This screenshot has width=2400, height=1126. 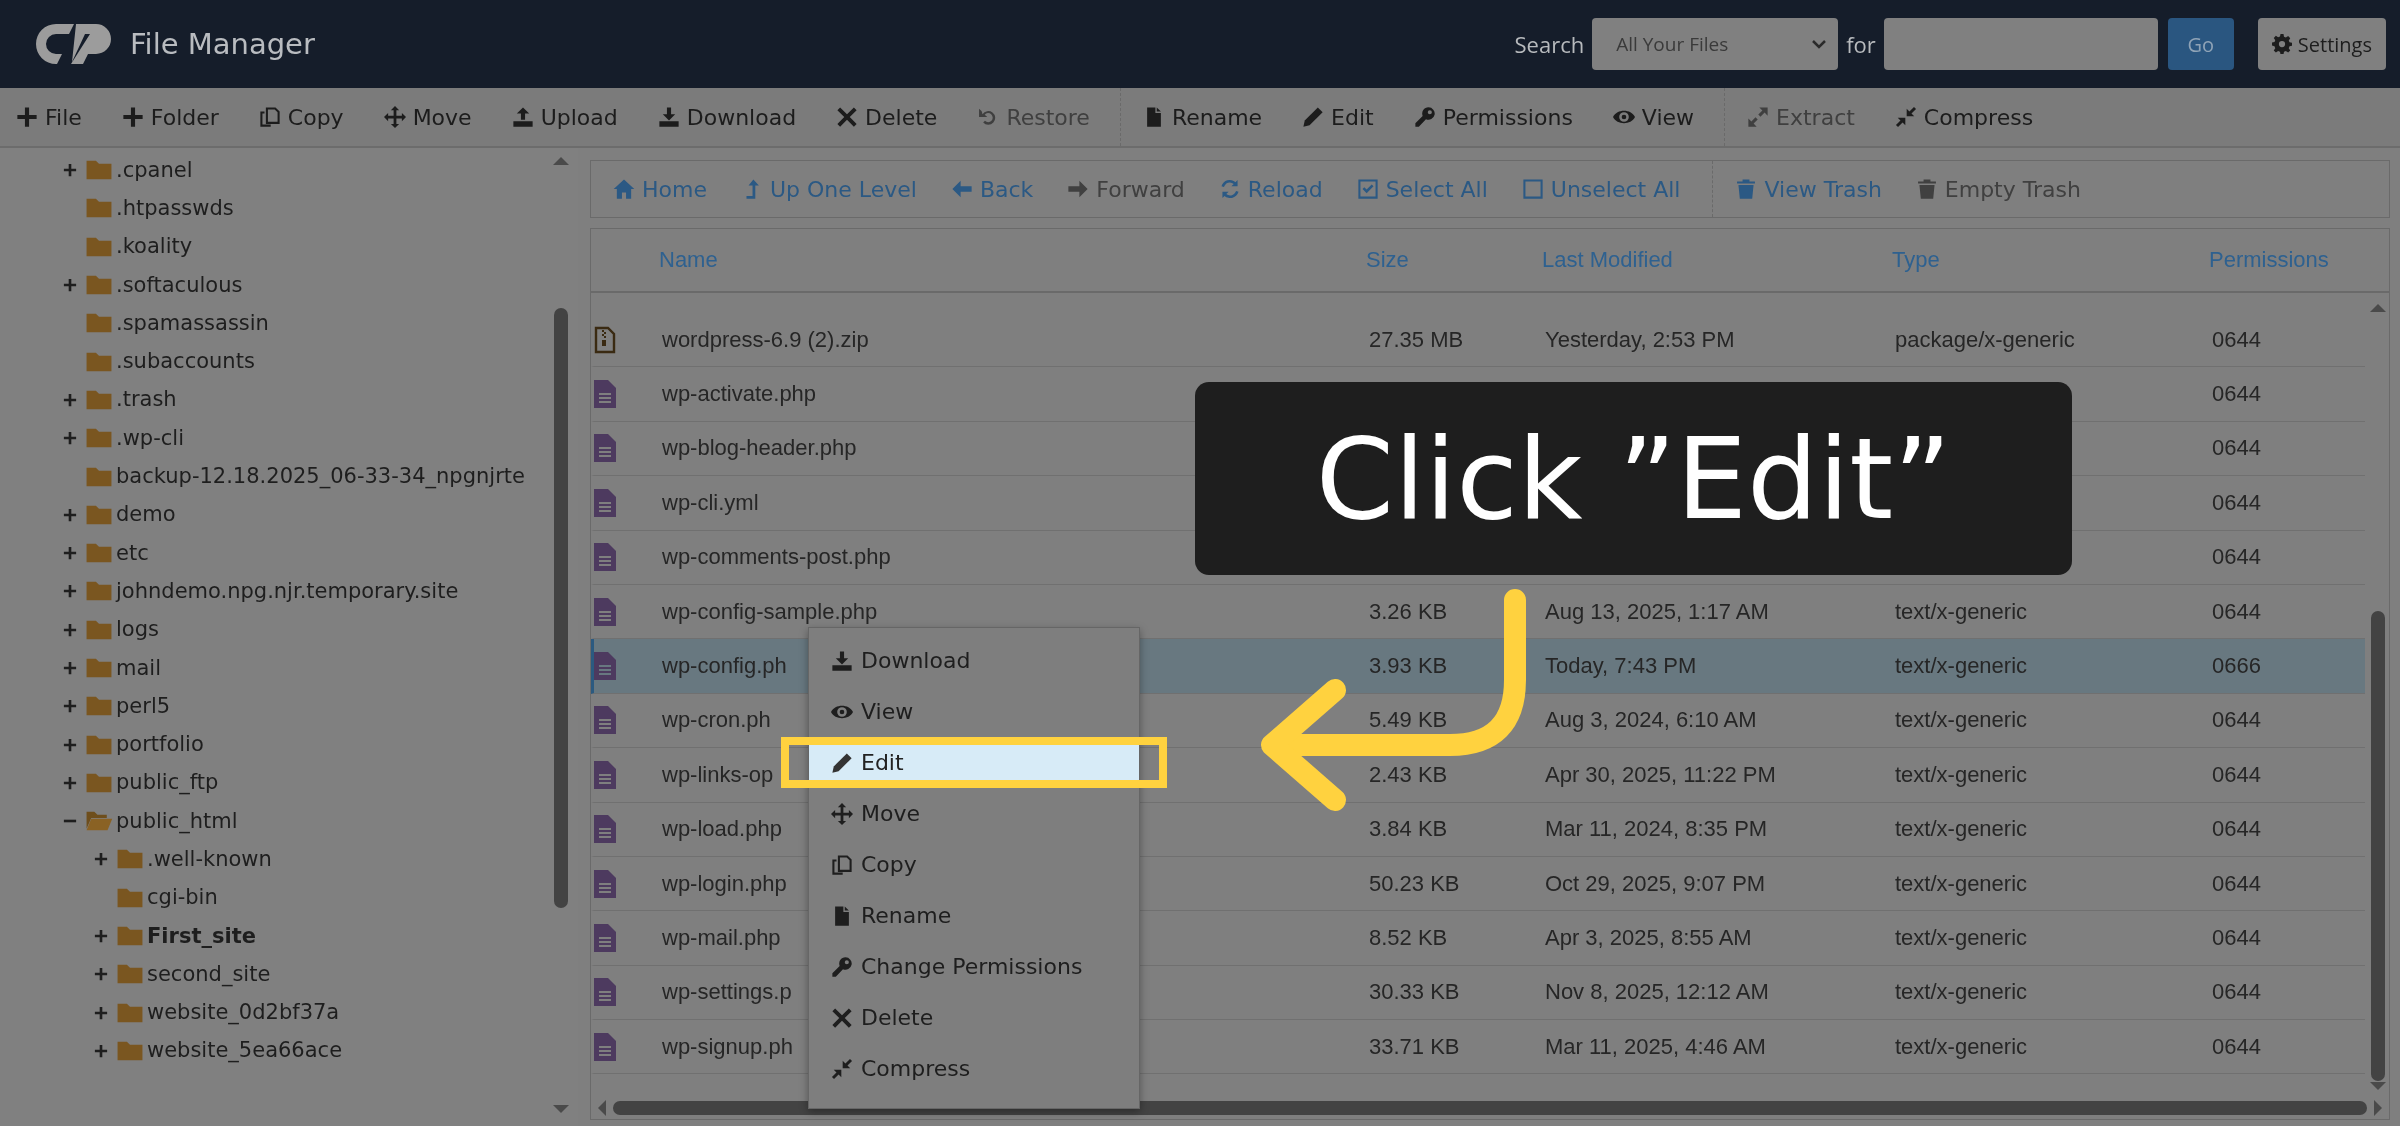 I want to click on folder-name: cgi-bin, so click(x=182, y=898).